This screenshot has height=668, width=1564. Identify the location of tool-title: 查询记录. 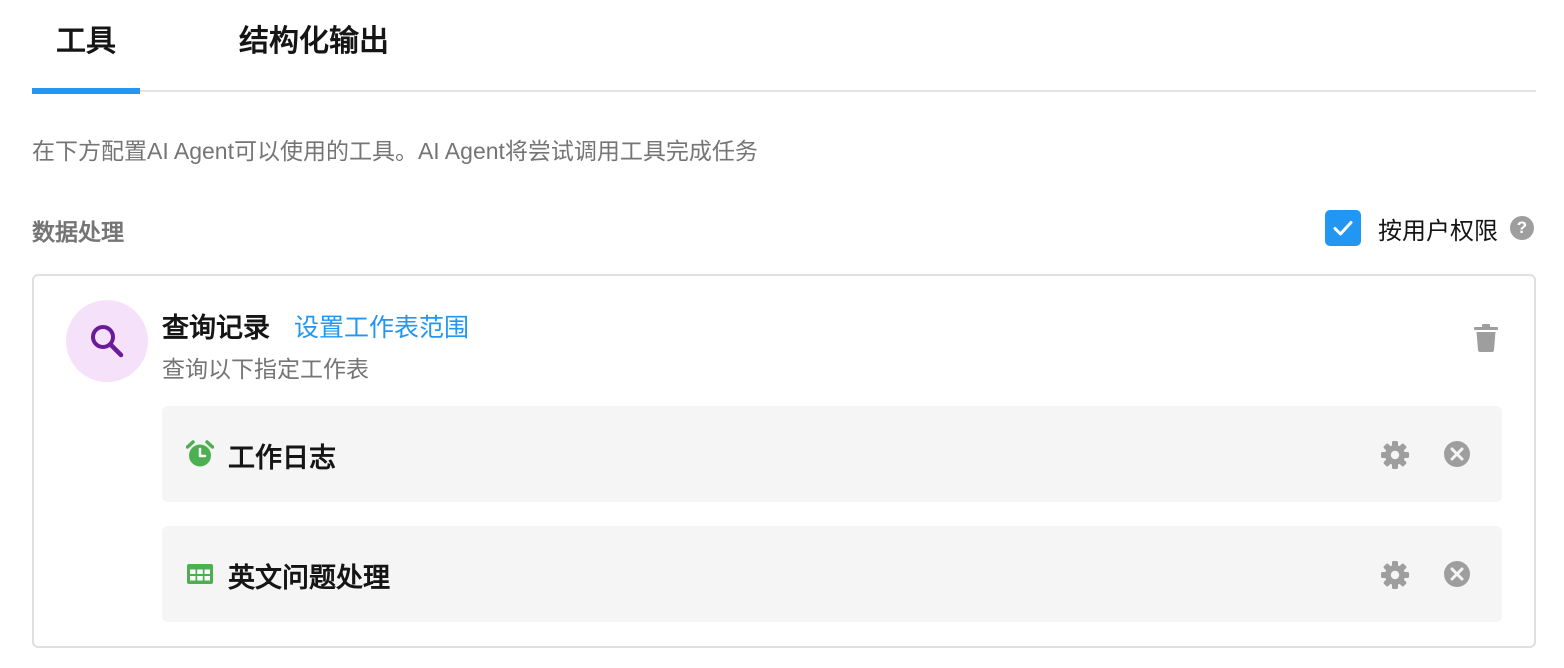
(216, 328).